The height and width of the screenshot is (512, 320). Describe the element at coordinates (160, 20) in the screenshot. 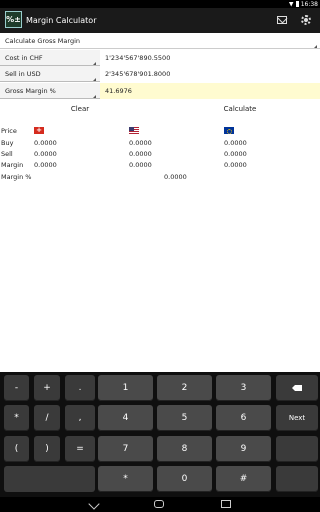

I see `action-bar: %± Margin Calculator` at that location.